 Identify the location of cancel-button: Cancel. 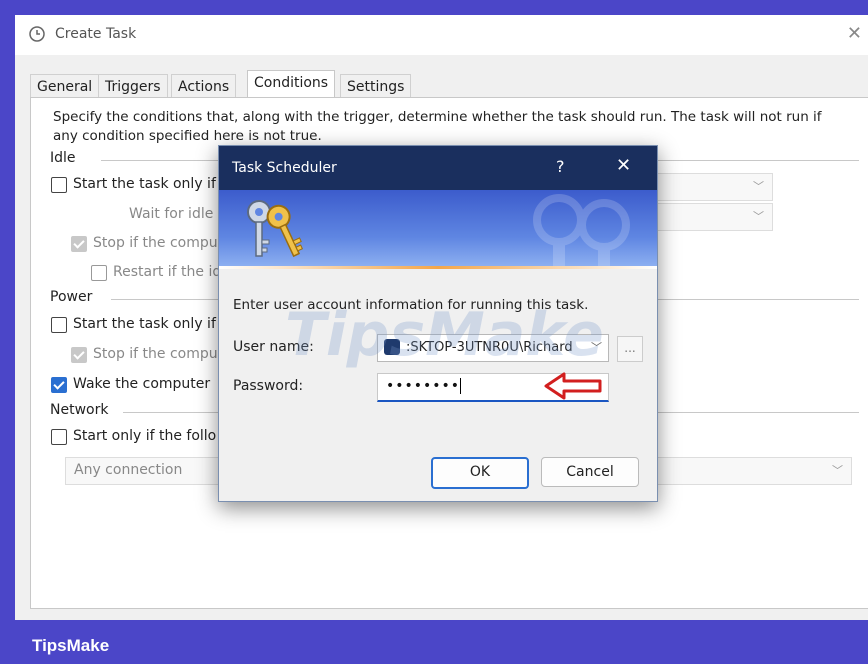
(590, 472).